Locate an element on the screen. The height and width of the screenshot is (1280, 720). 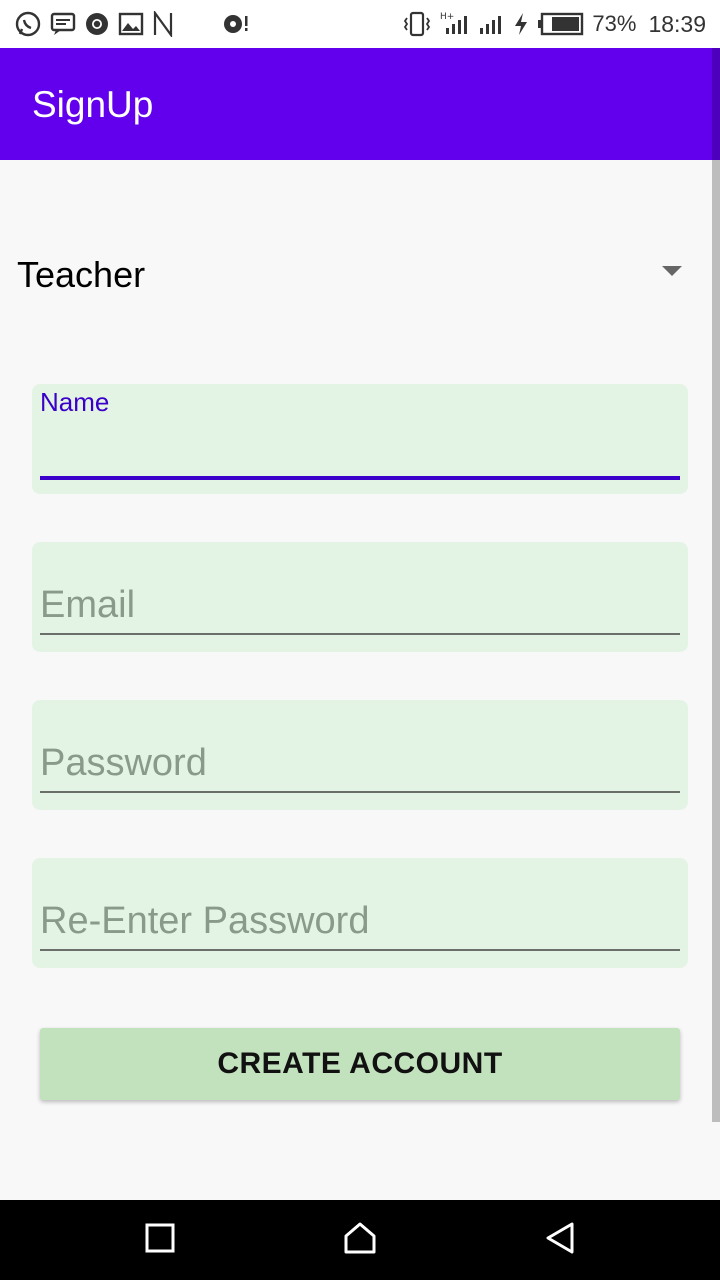
create-account-button: CREATE ACCOUNT is located at coordinates (360, 1064).